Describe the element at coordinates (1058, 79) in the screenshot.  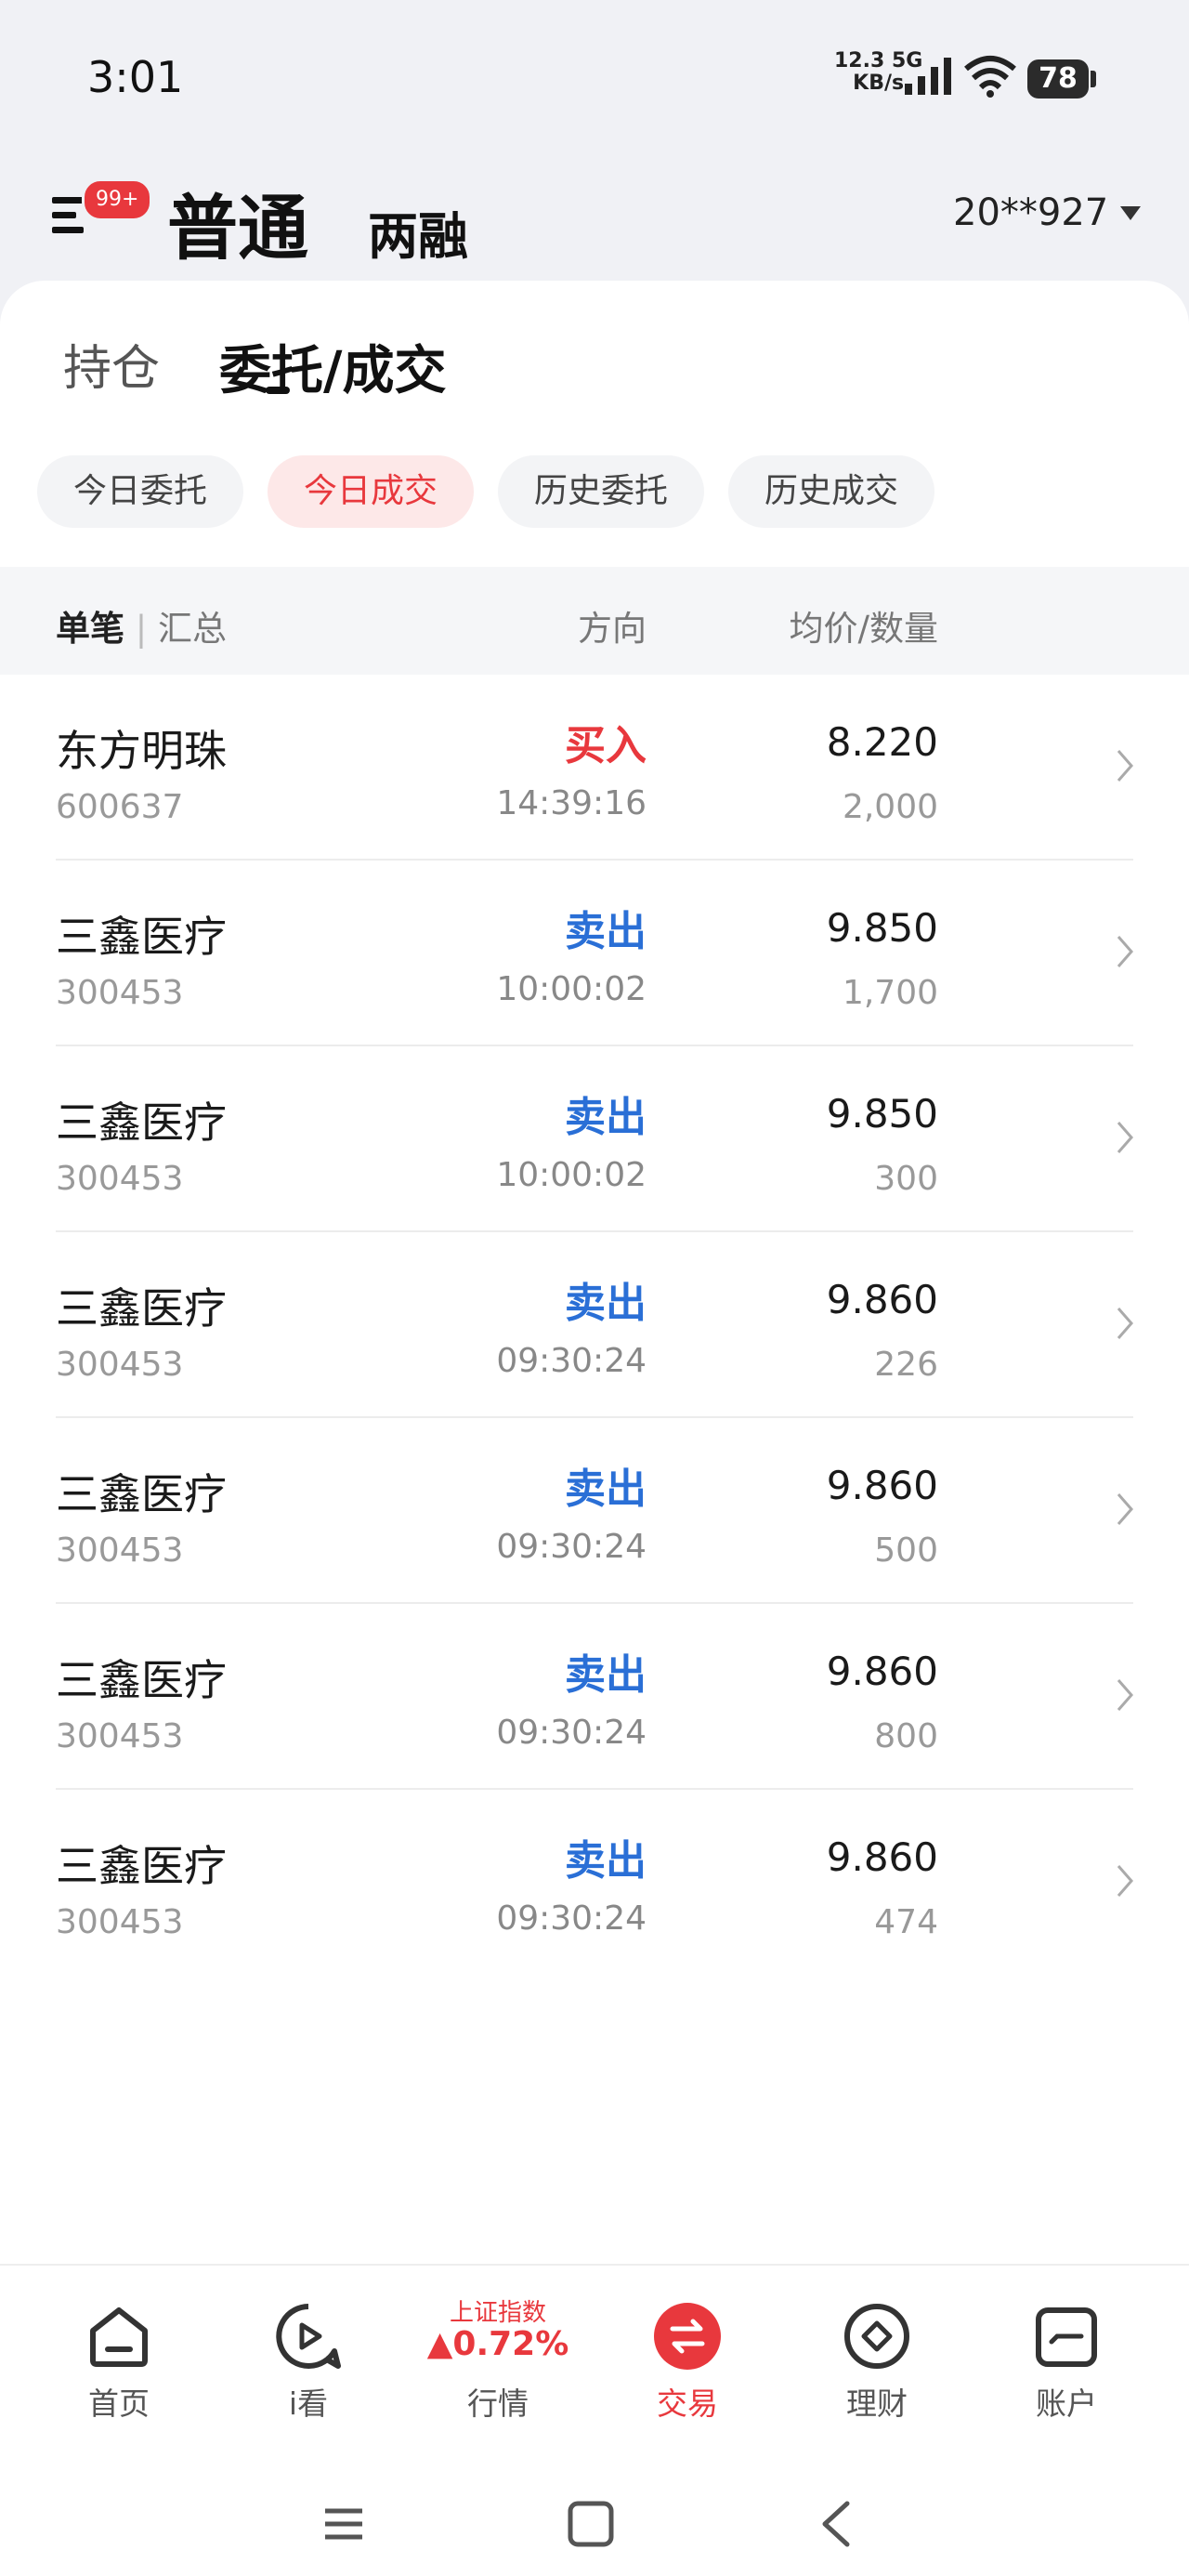
I see `battery-icon: 78` at that location.